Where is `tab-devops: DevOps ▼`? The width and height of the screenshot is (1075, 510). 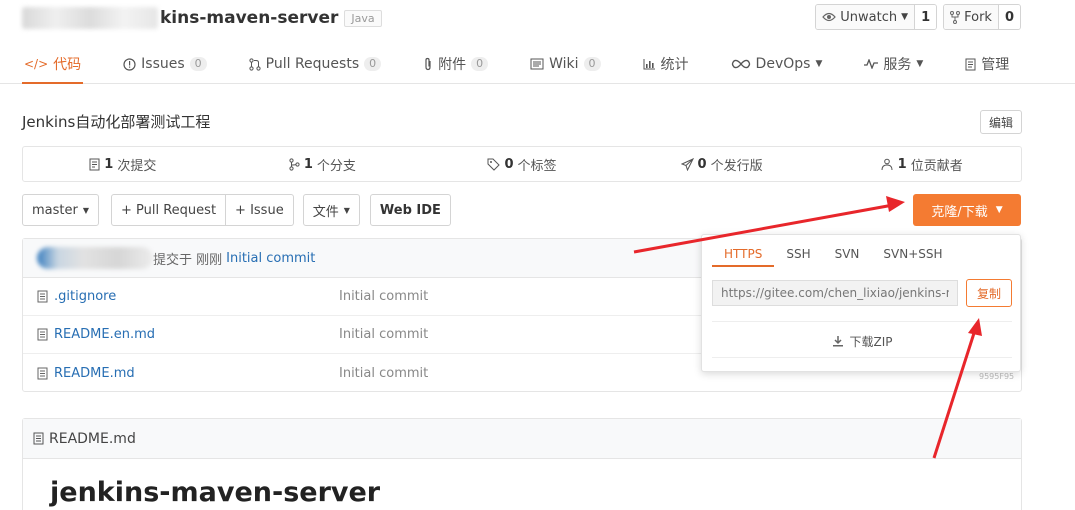
tab-devops: DevOps ▼ is located at coordinates (777, 65).